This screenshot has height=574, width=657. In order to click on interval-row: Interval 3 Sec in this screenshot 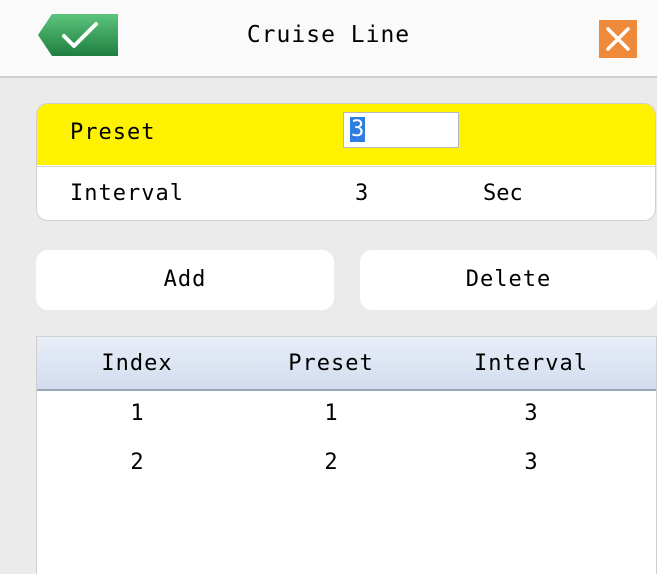, I will do `click(346, 193)`.